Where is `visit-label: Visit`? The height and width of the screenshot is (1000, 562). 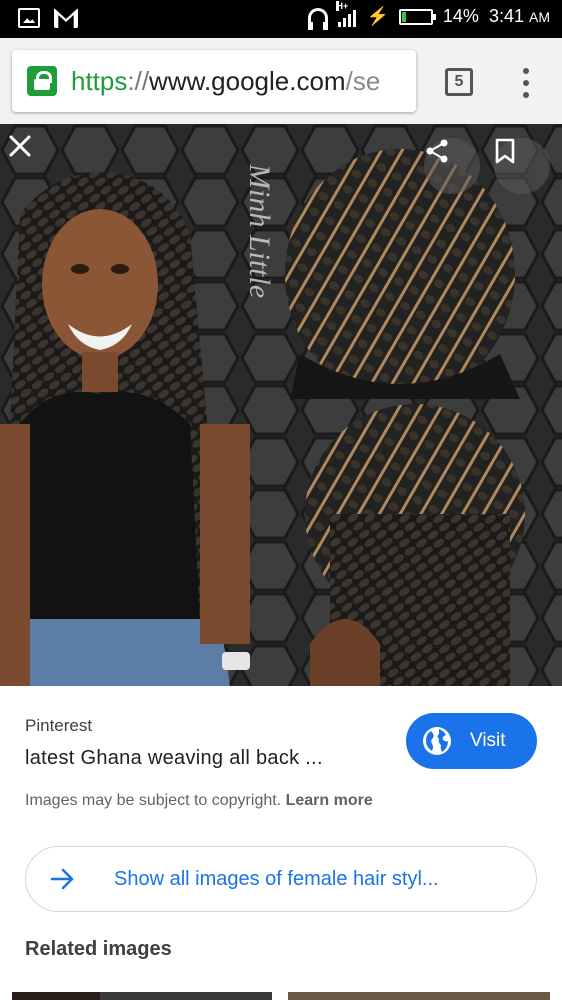 visit-label: Visit is located at coordinates (488, 740).